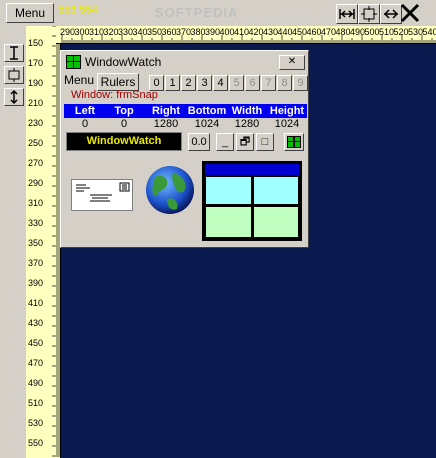 The image size is (436, 458). I want to click on top-ruler-label: 330, so click(125, 32).